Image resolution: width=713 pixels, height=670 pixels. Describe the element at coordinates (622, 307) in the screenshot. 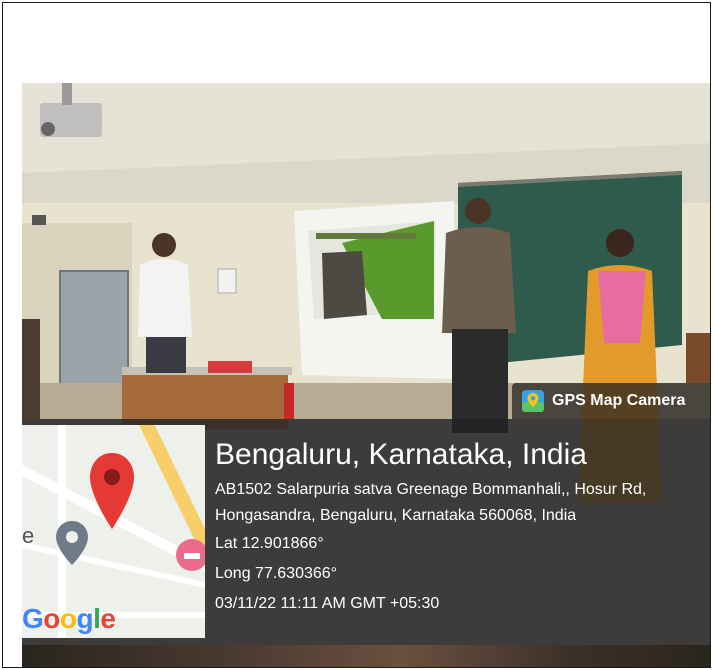

I see `person-3-blouse` at that location.